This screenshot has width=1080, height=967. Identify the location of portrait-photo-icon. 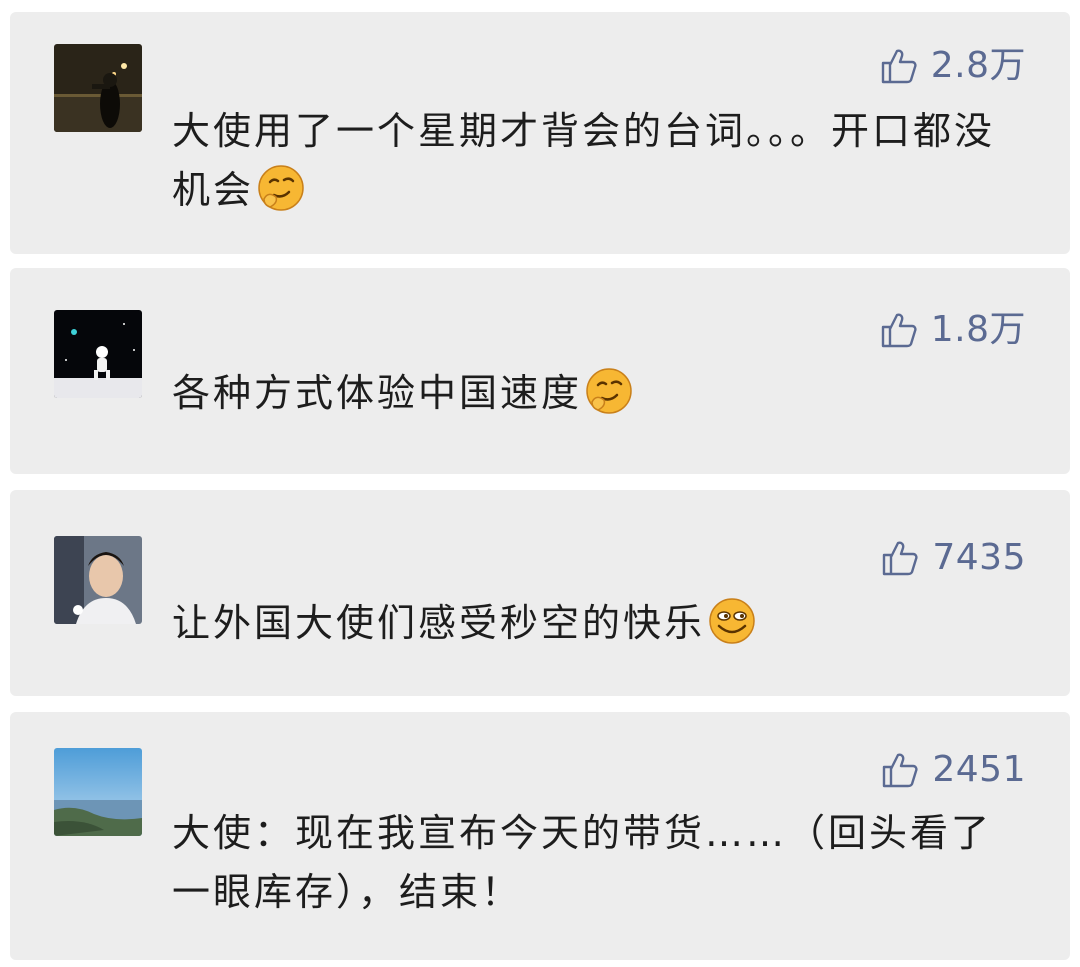
(98, 580).